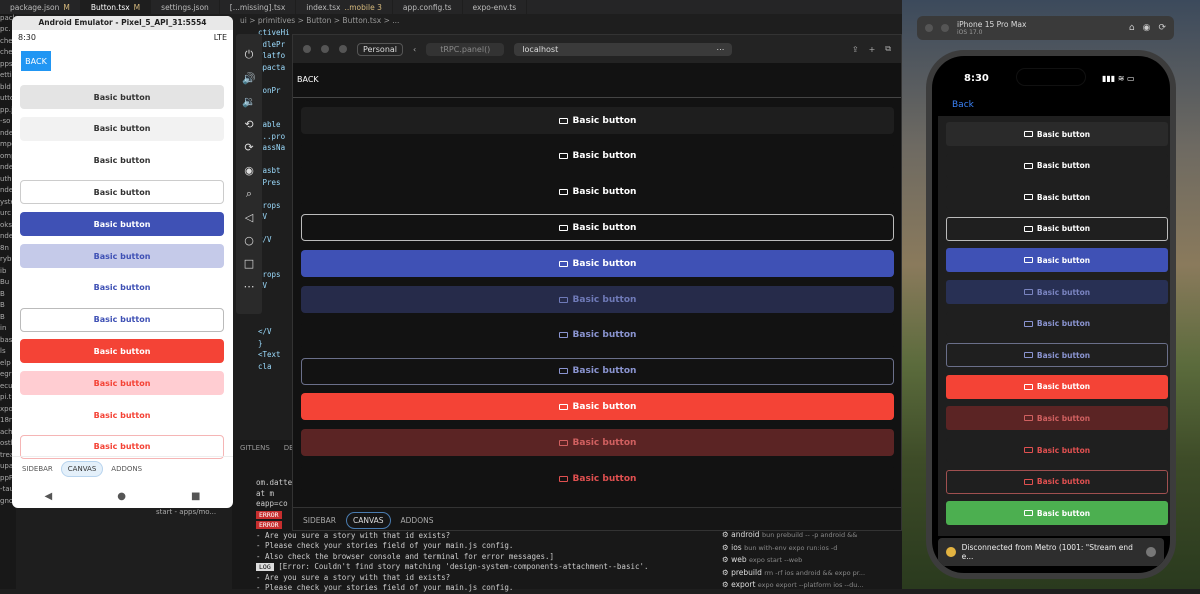  What do you see at coordinates (258, 7) in the screenshot?
I see `editor-tab: [...missing].tsx` at bounding box center [258, 7].